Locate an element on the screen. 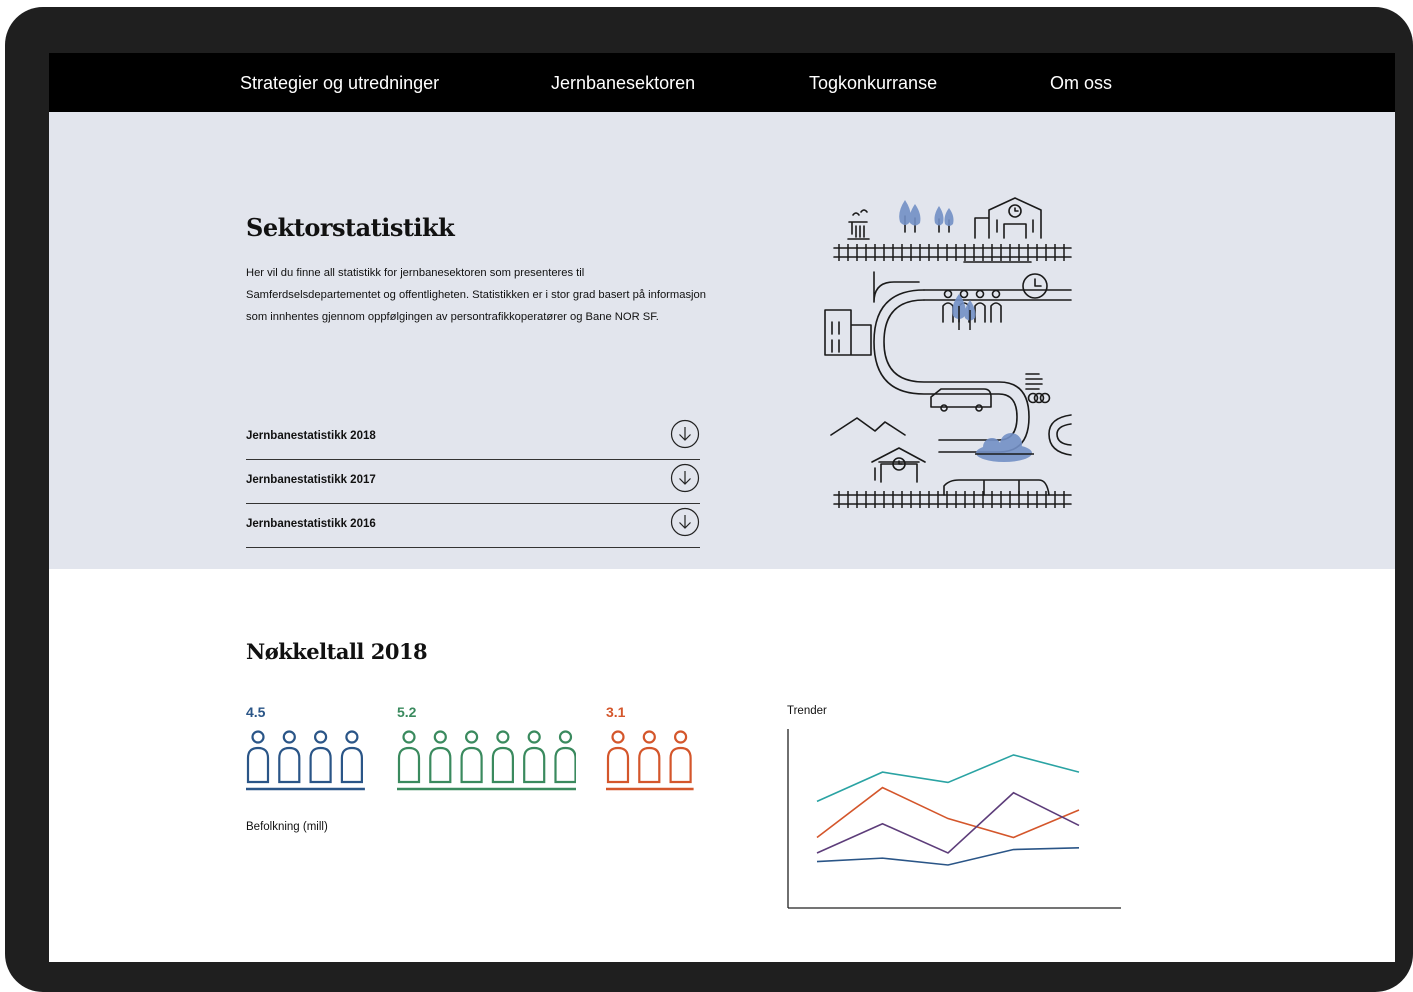 The width and height of the screenshot is (1413, 992). nav-item-strategier: Strategier og utredninger is located at coordinates (339, 83).